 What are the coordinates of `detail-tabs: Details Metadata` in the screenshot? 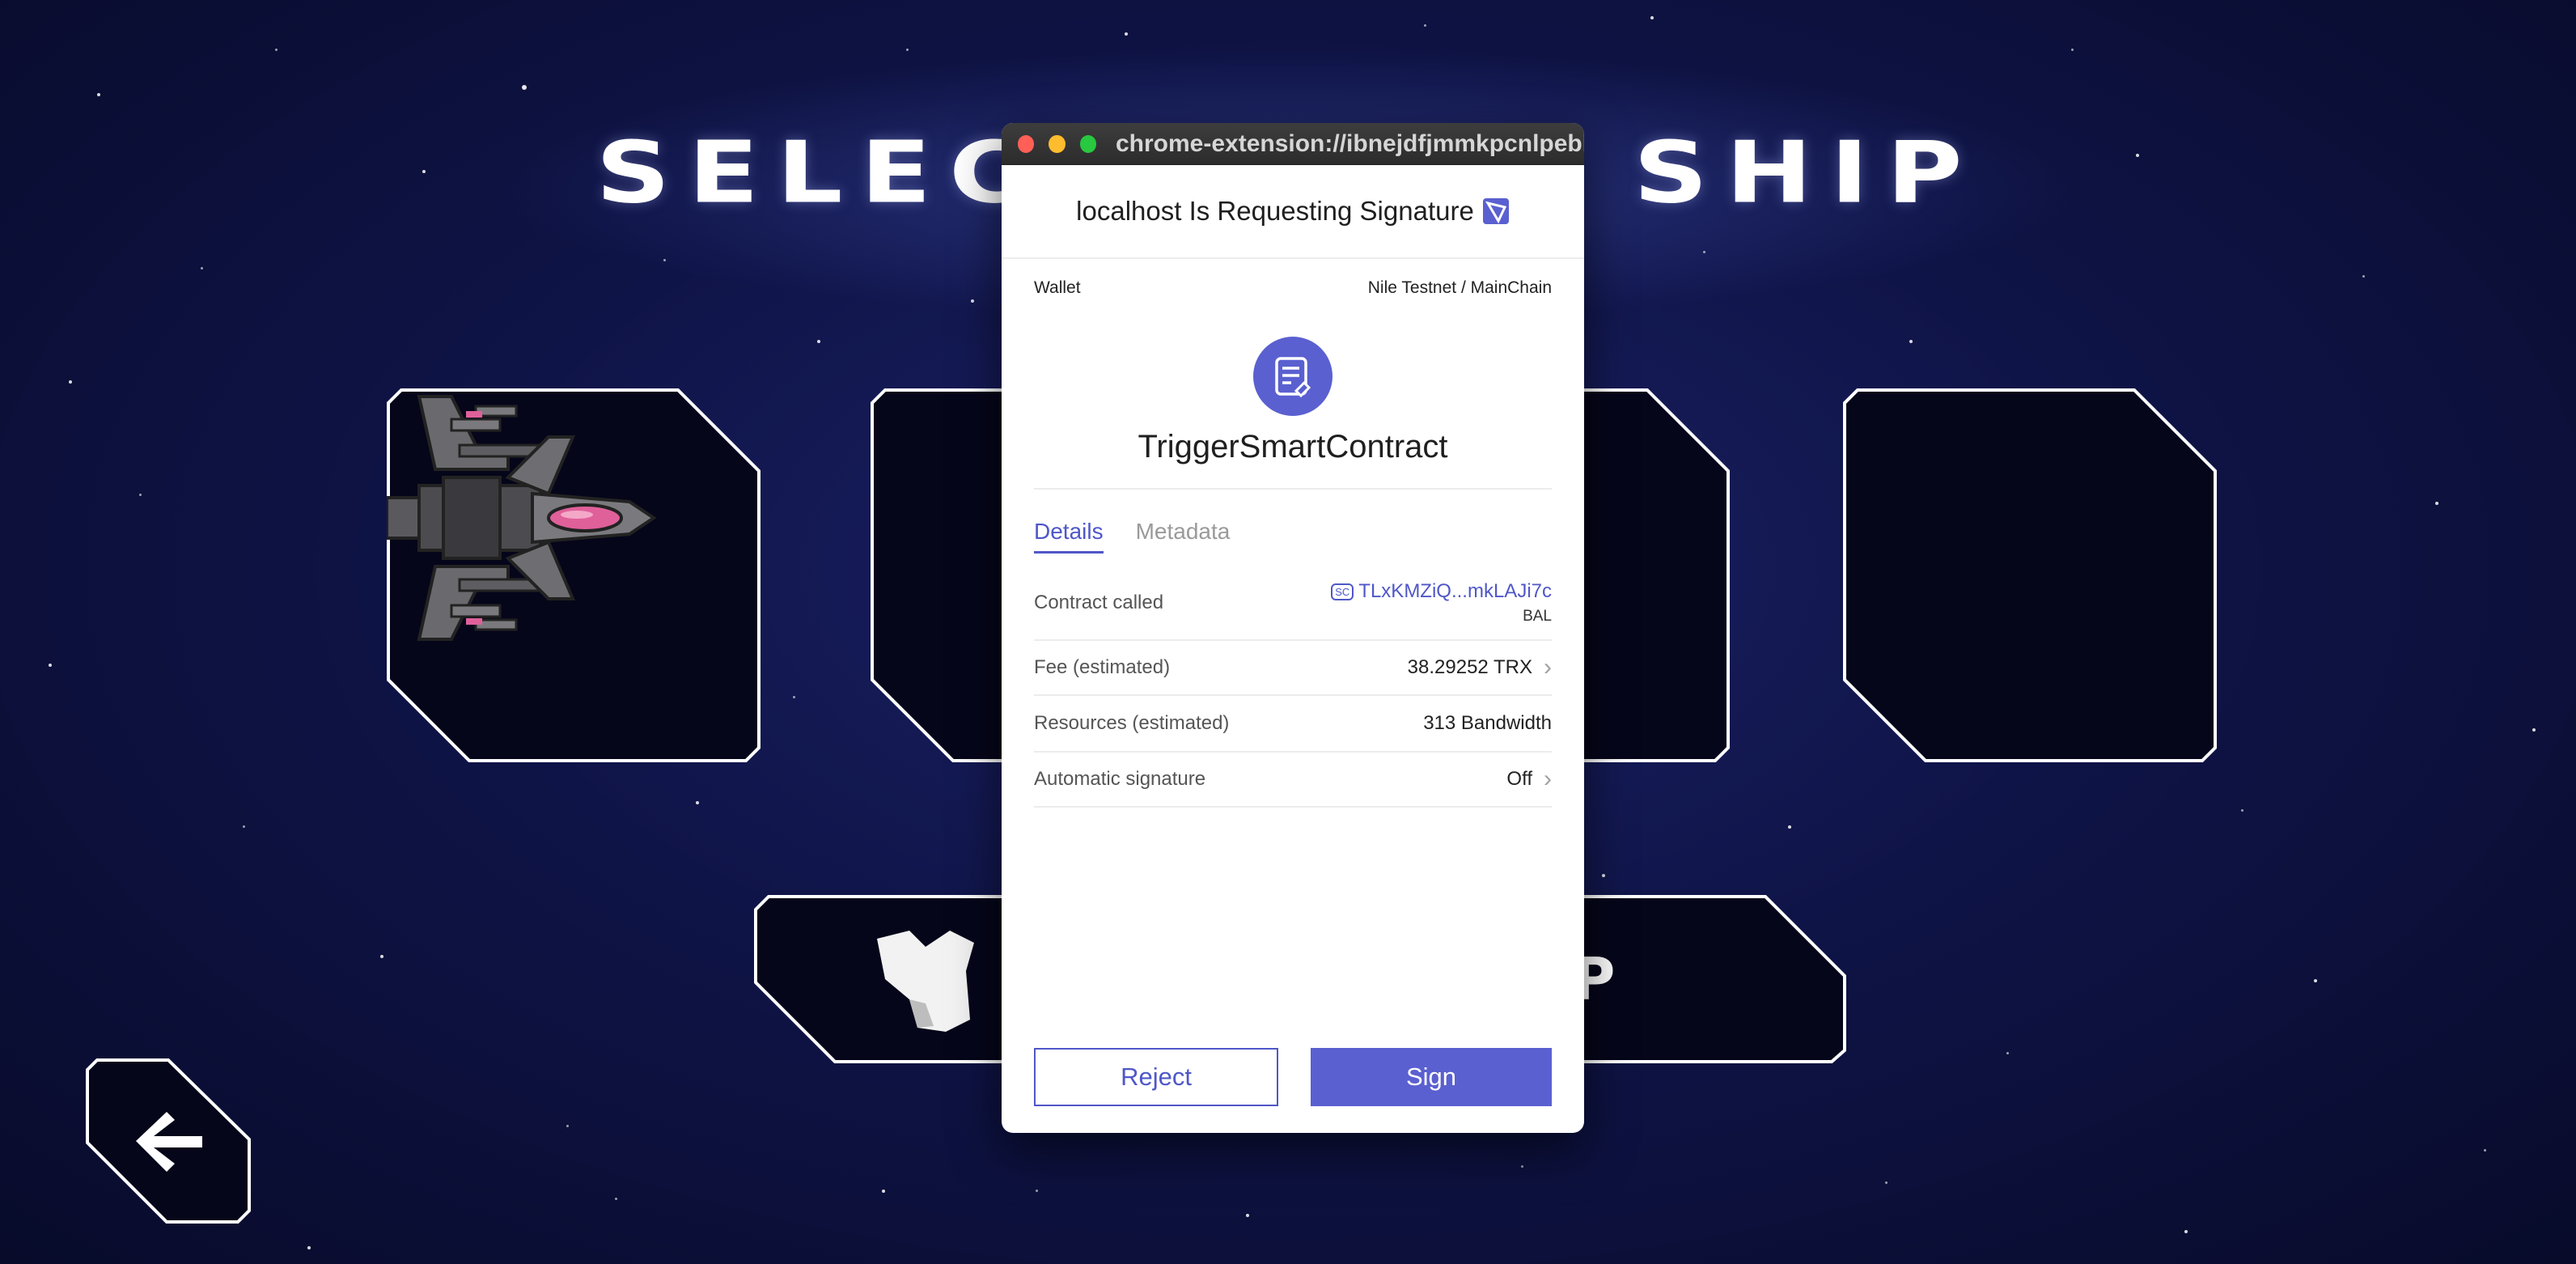 It's located at (1293, 536).